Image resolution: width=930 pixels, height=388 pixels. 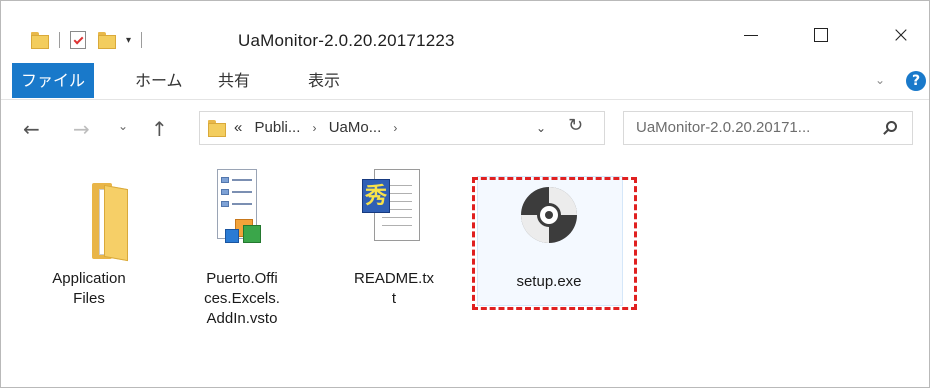 I want to click on text-document-icon: 秀, so click(x=391, y=213).